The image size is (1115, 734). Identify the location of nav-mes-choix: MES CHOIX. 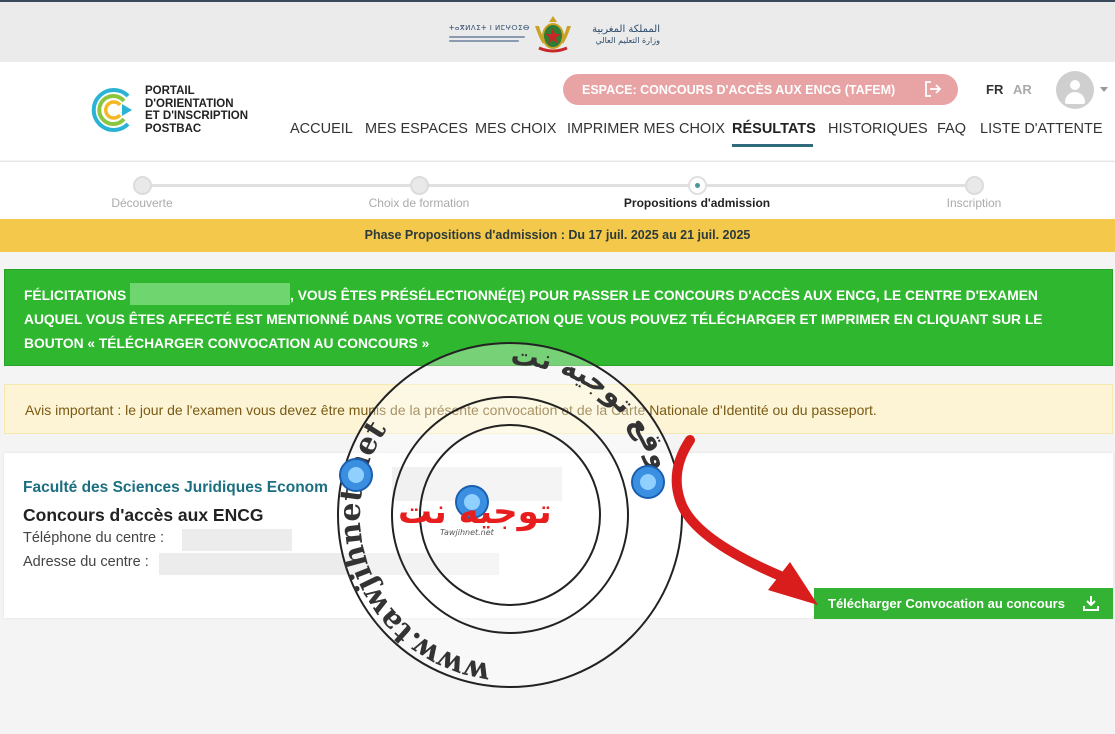
(515, 129).